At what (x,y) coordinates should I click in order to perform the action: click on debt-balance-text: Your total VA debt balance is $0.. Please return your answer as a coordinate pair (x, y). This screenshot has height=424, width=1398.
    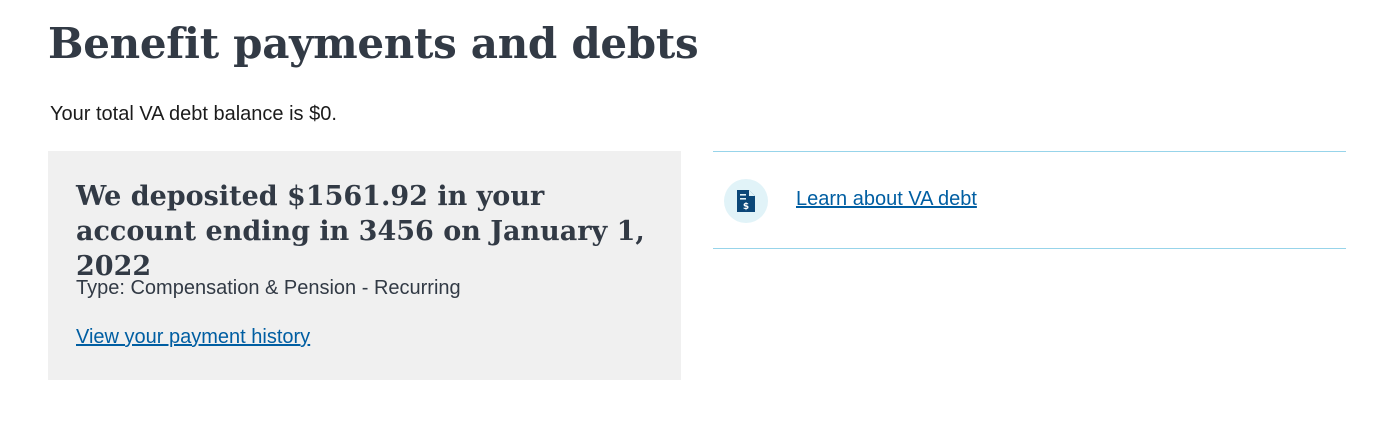
    Looking at the image, I should click on (193, 114).